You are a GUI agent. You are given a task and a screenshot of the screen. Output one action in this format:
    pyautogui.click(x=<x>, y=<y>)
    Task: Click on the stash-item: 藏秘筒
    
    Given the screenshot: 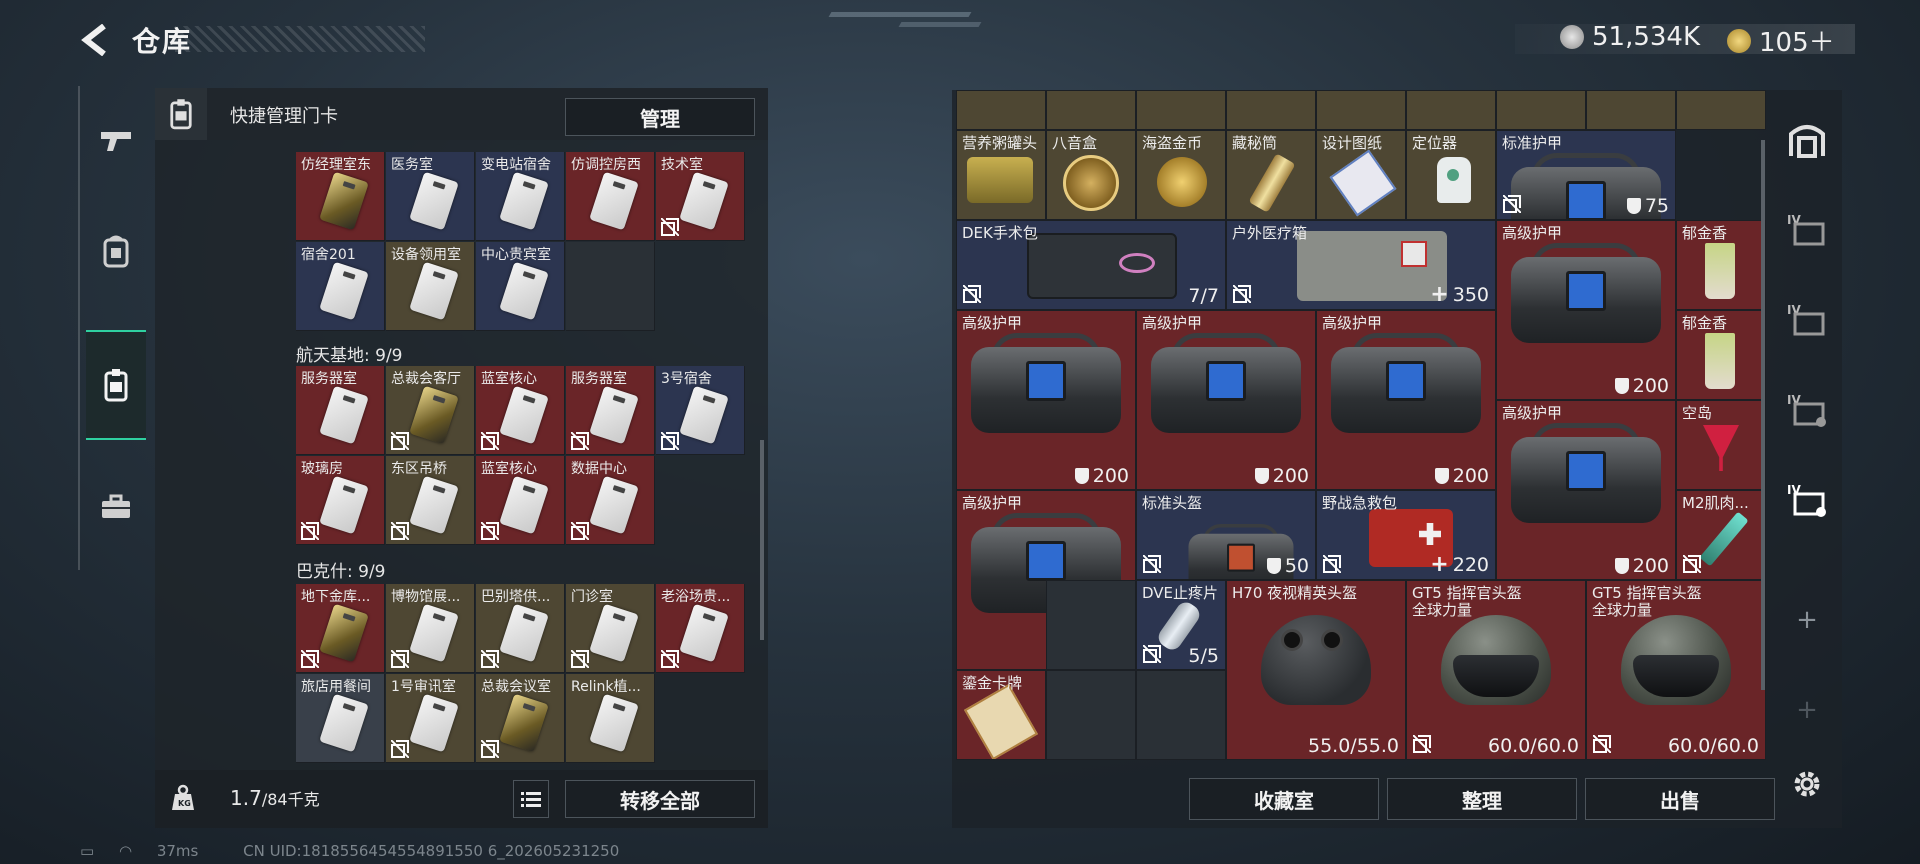 What is the action you would take?
    pyautogui.click(x=1271, y=175)
    